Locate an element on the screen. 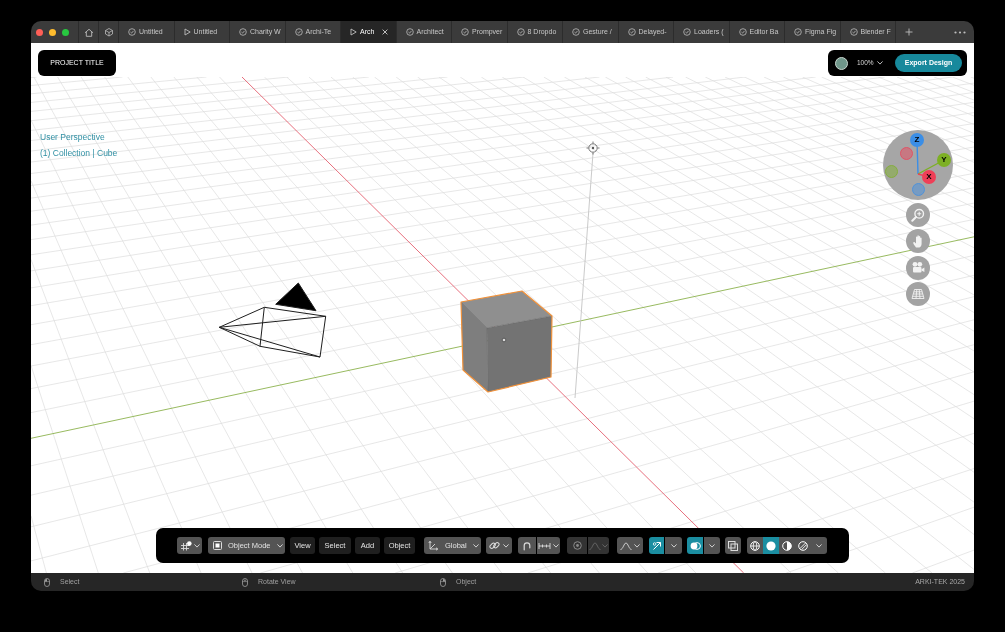  axis-handle: Z is located at coordinates (917, 140).